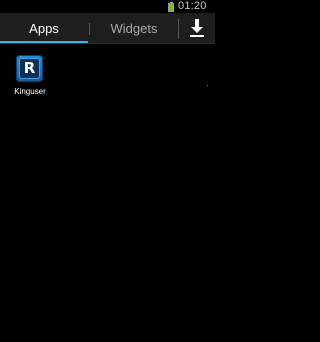 The height and width of the screenshot is (342, 320). Describe the element at coordinates (107, 6) in the screenshot. I see `status-bar: 01:20` at that location.